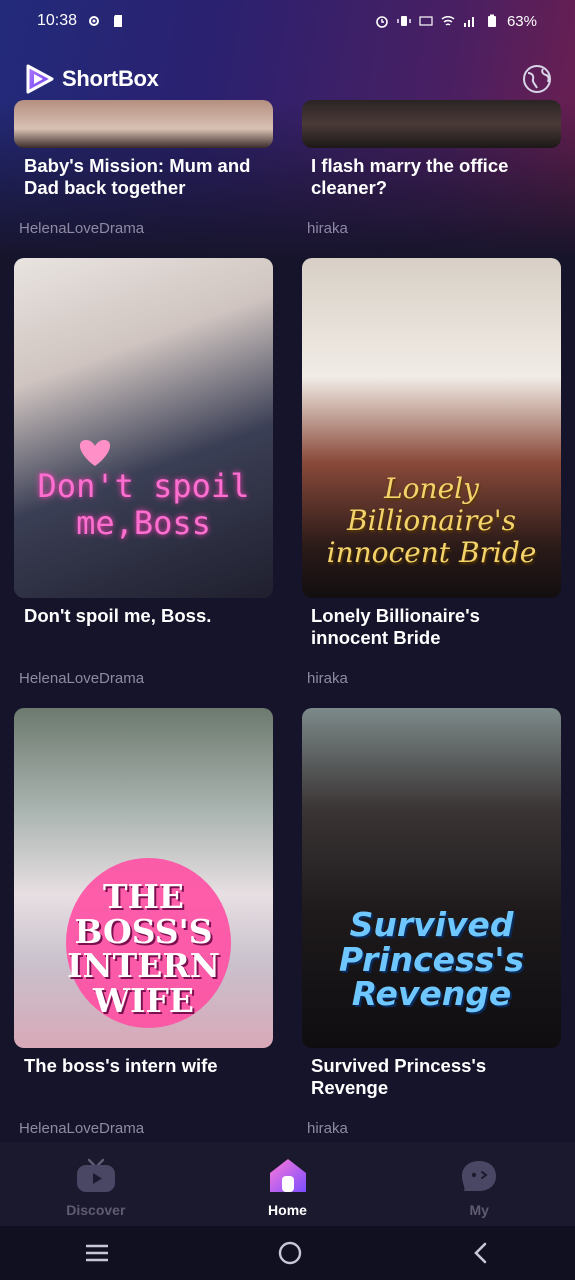 Image resolution: width=575 pixels, height=1280 pixels. Describe the element at coordinates (481, 1253) in the screenshot. I see `back-icon` at that location.